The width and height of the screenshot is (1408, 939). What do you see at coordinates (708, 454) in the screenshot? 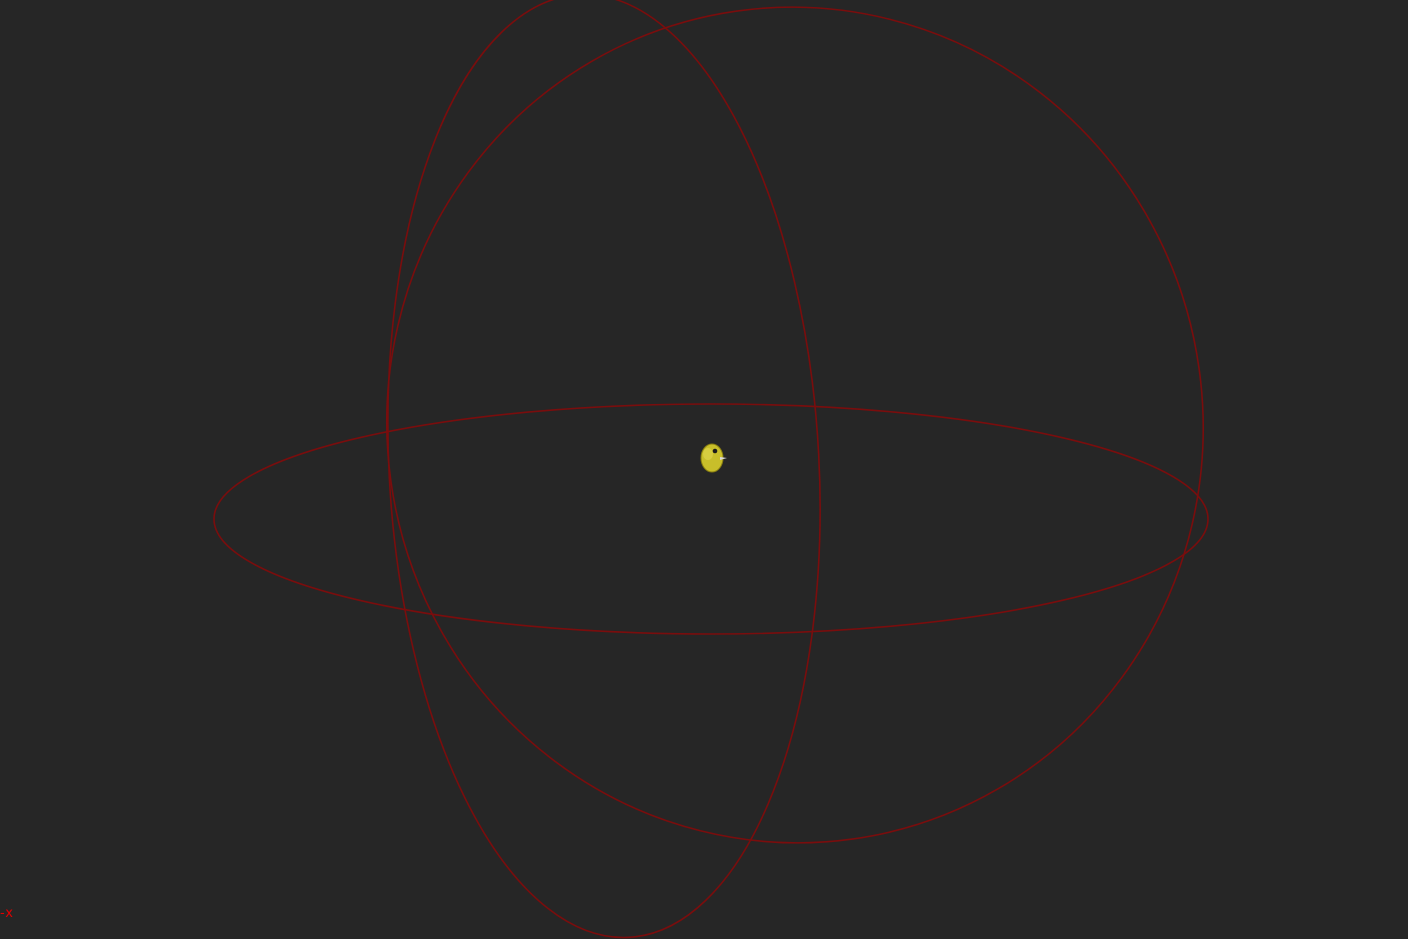
I see `object-shading` at bounding box center [708, 454].